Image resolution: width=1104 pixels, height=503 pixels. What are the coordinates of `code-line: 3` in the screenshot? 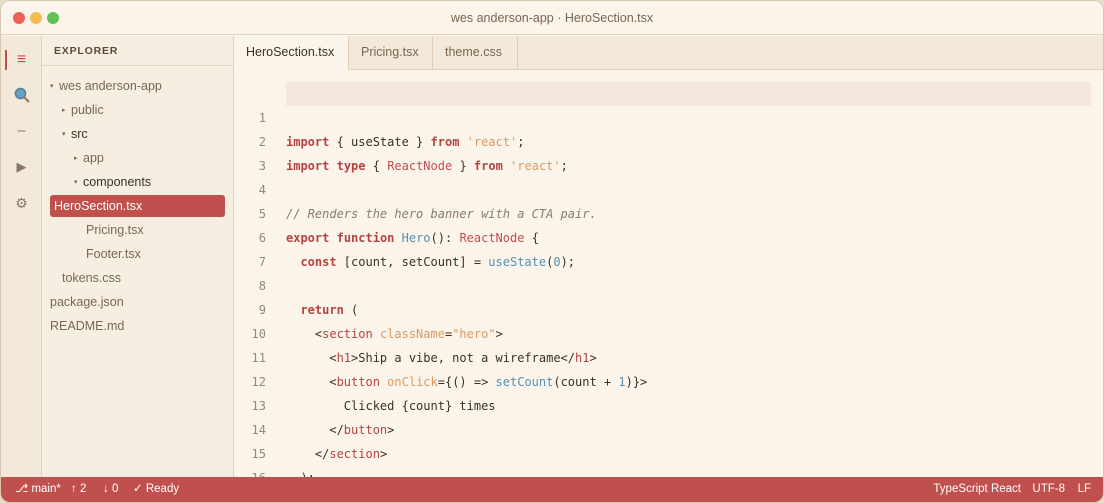 It's located at (662, 151).